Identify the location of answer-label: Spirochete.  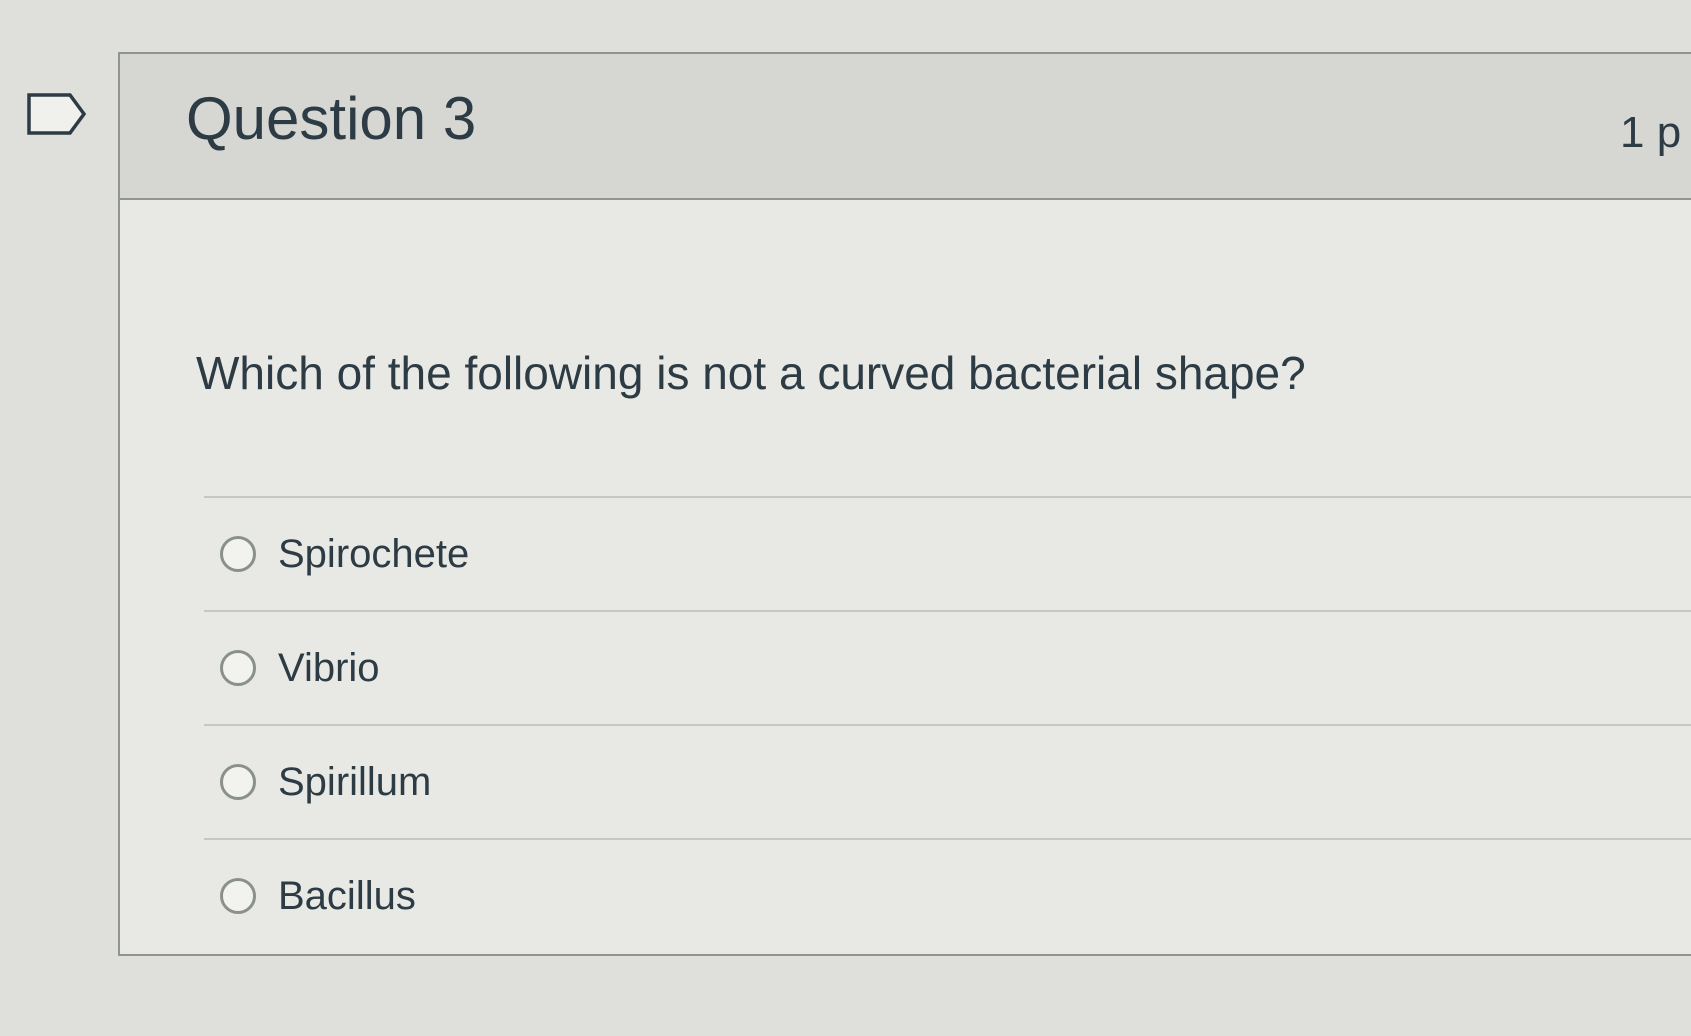
(373, 554).